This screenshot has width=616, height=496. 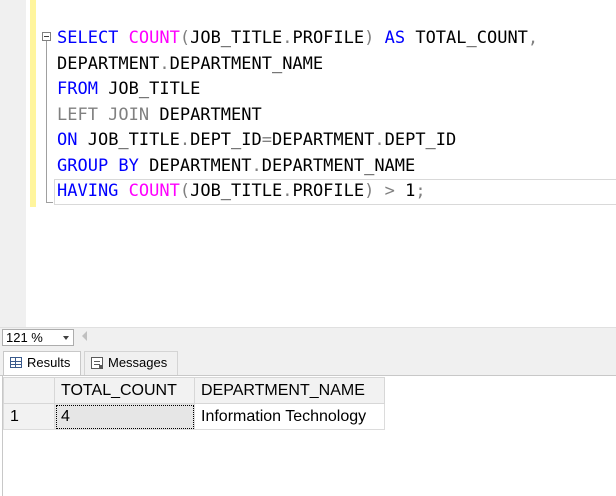 I want to click on table-row: 1 4 Information Technology, so click(x=194, y=416).